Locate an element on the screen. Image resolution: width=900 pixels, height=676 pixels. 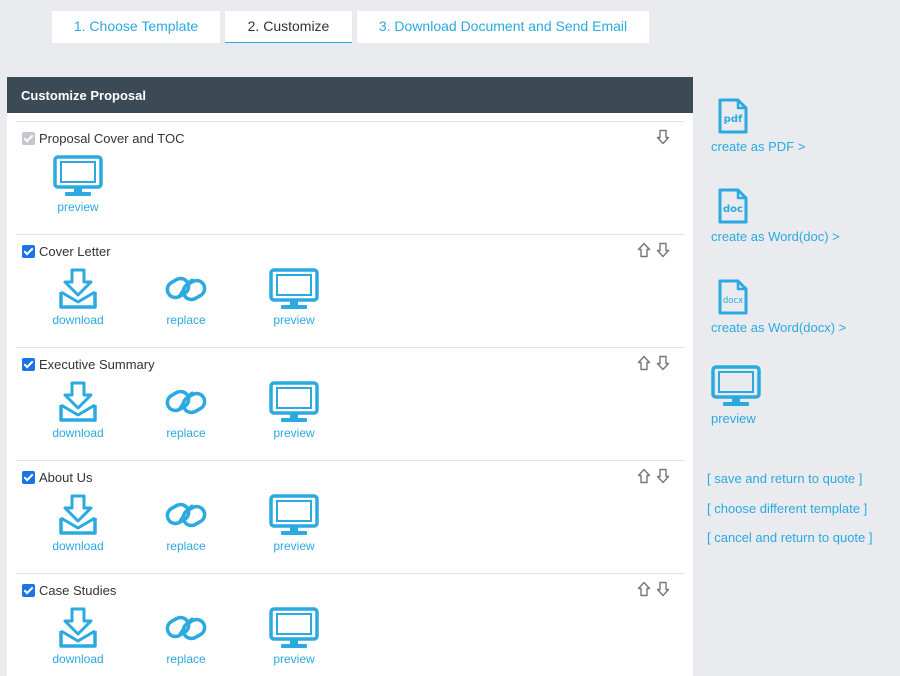
tab-choose-template: 1. Choose Template is located at coordinates (136, 27).